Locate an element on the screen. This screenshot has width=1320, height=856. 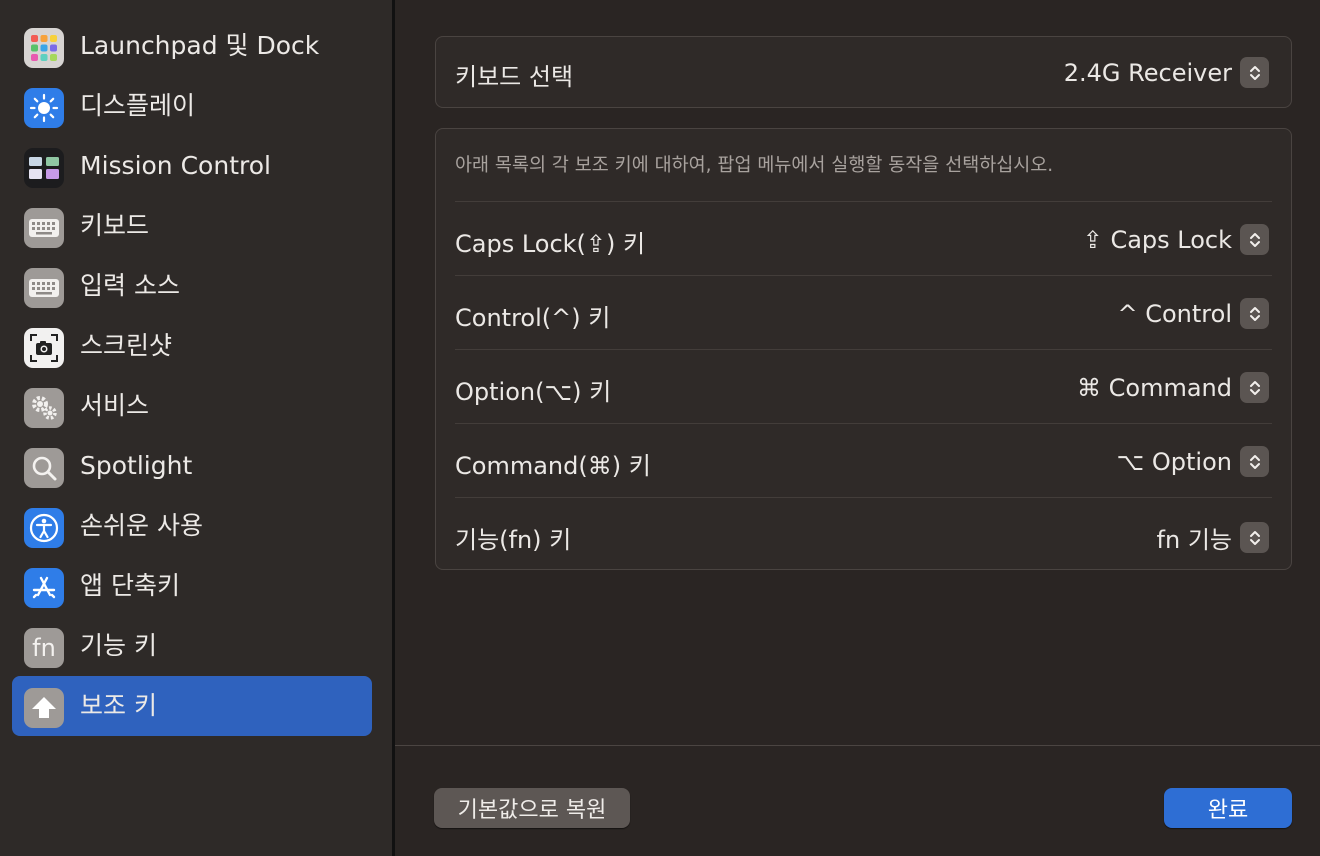
sidebar-item-mission-control: Mission Control is located at coordinates (192, 166).